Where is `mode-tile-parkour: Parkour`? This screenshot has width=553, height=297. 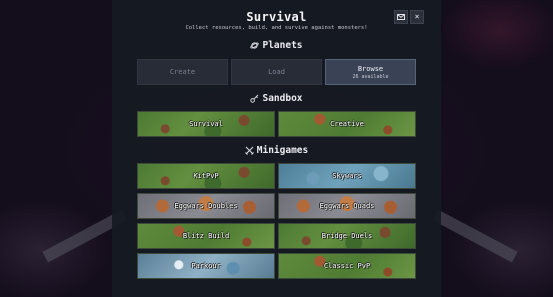 mode-tile-parkour: Parkour is located at coordinates (206, 266).